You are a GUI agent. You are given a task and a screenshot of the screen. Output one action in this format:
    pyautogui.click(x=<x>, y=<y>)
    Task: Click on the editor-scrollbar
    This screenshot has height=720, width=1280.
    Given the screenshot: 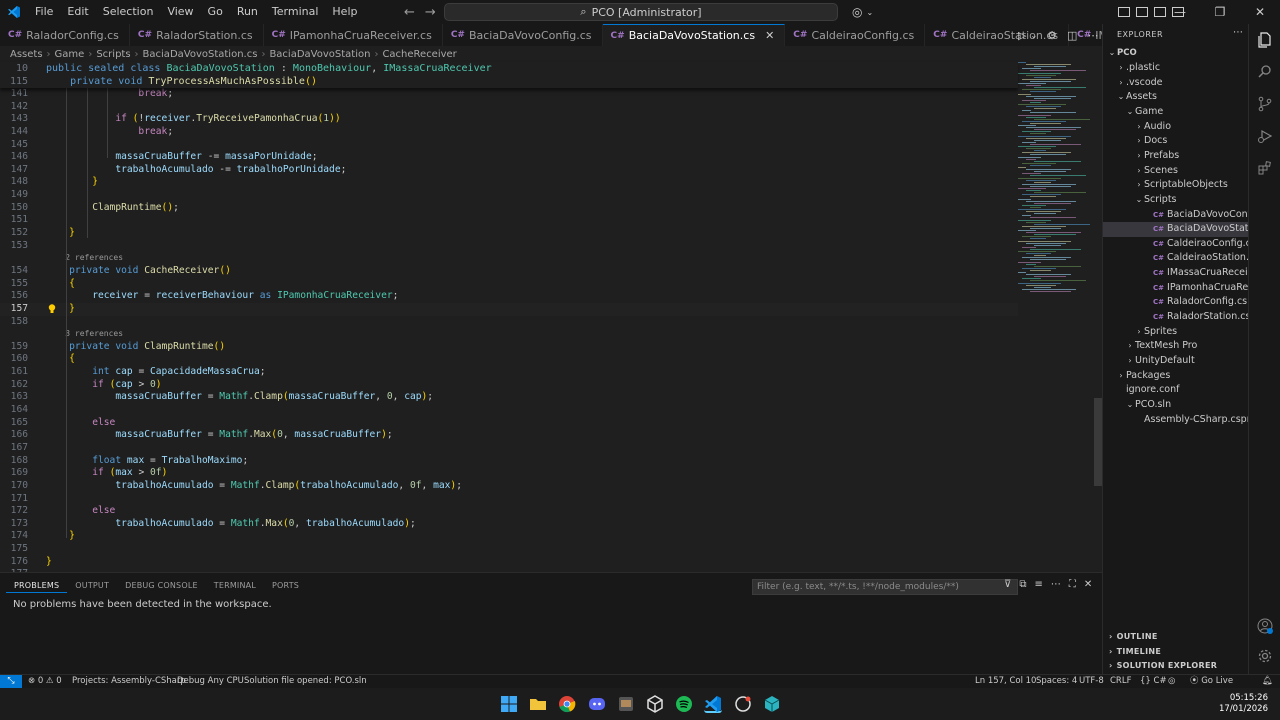 What is the action you would take?
    pyautogui.click(x=1098, y=317)
    